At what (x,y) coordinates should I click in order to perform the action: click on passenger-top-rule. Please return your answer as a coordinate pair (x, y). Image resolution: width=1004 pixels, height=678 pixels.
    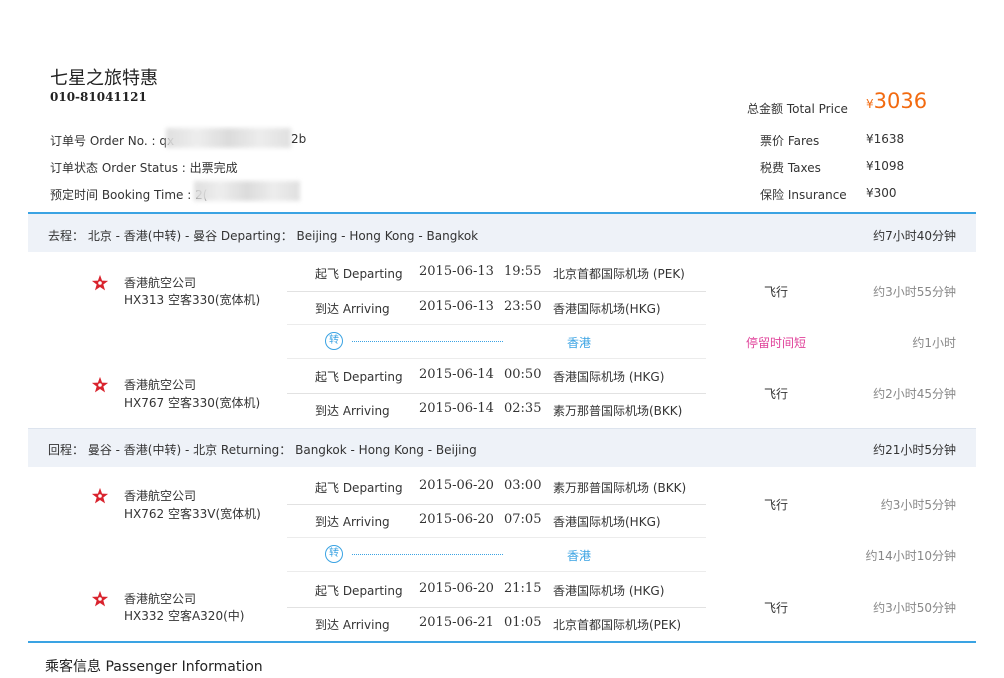
    Looking at the image, I should click on (502, 642).